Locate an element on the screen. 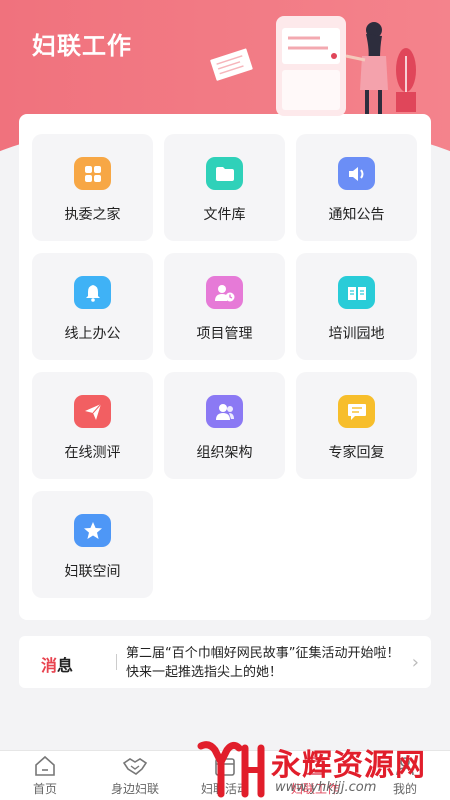  tile-notices: 通知公告 is located at coordinates (356, 187).